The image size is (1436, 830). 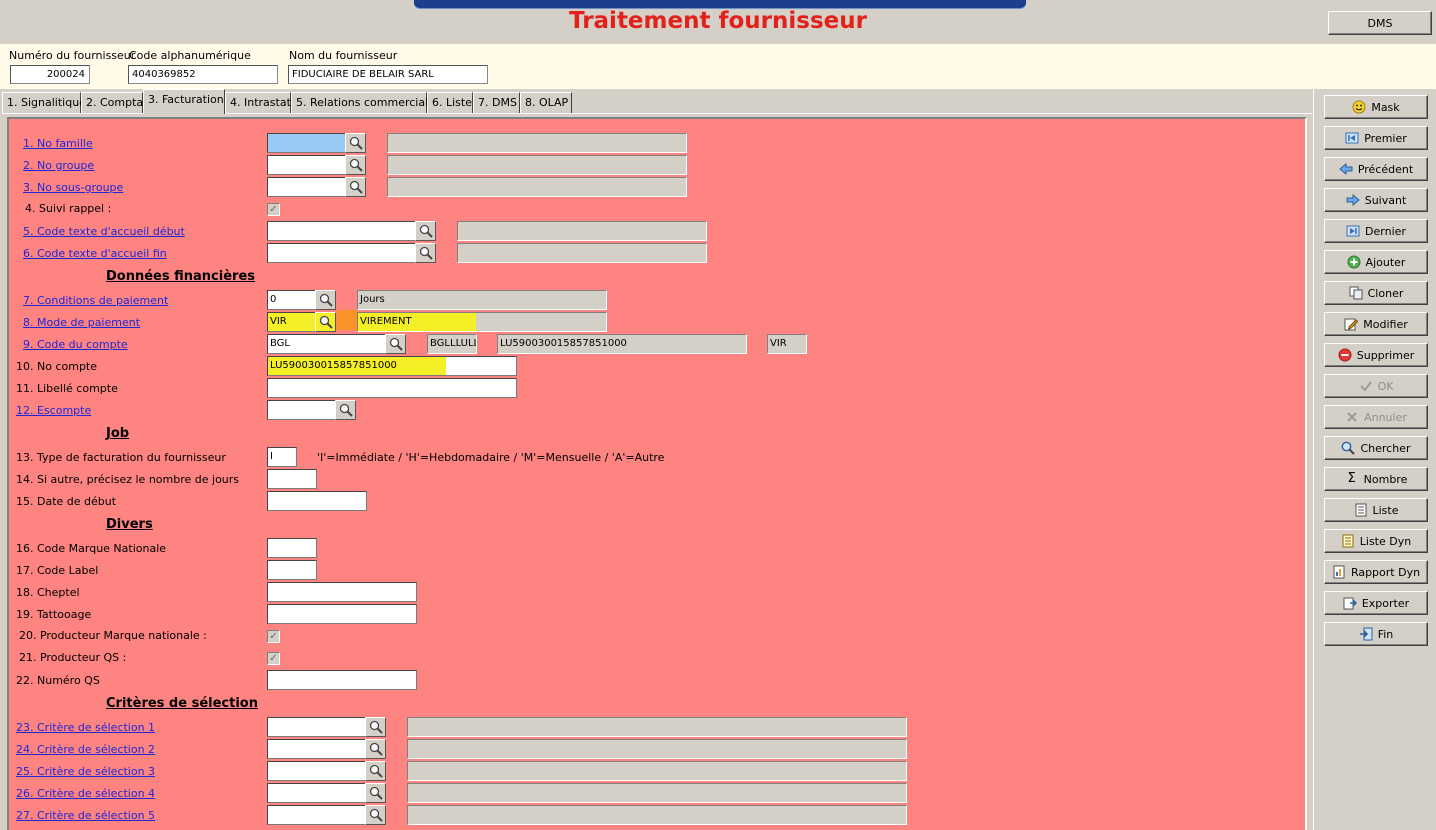 I want to click on clone-icon, so click(x=1356, y=293).